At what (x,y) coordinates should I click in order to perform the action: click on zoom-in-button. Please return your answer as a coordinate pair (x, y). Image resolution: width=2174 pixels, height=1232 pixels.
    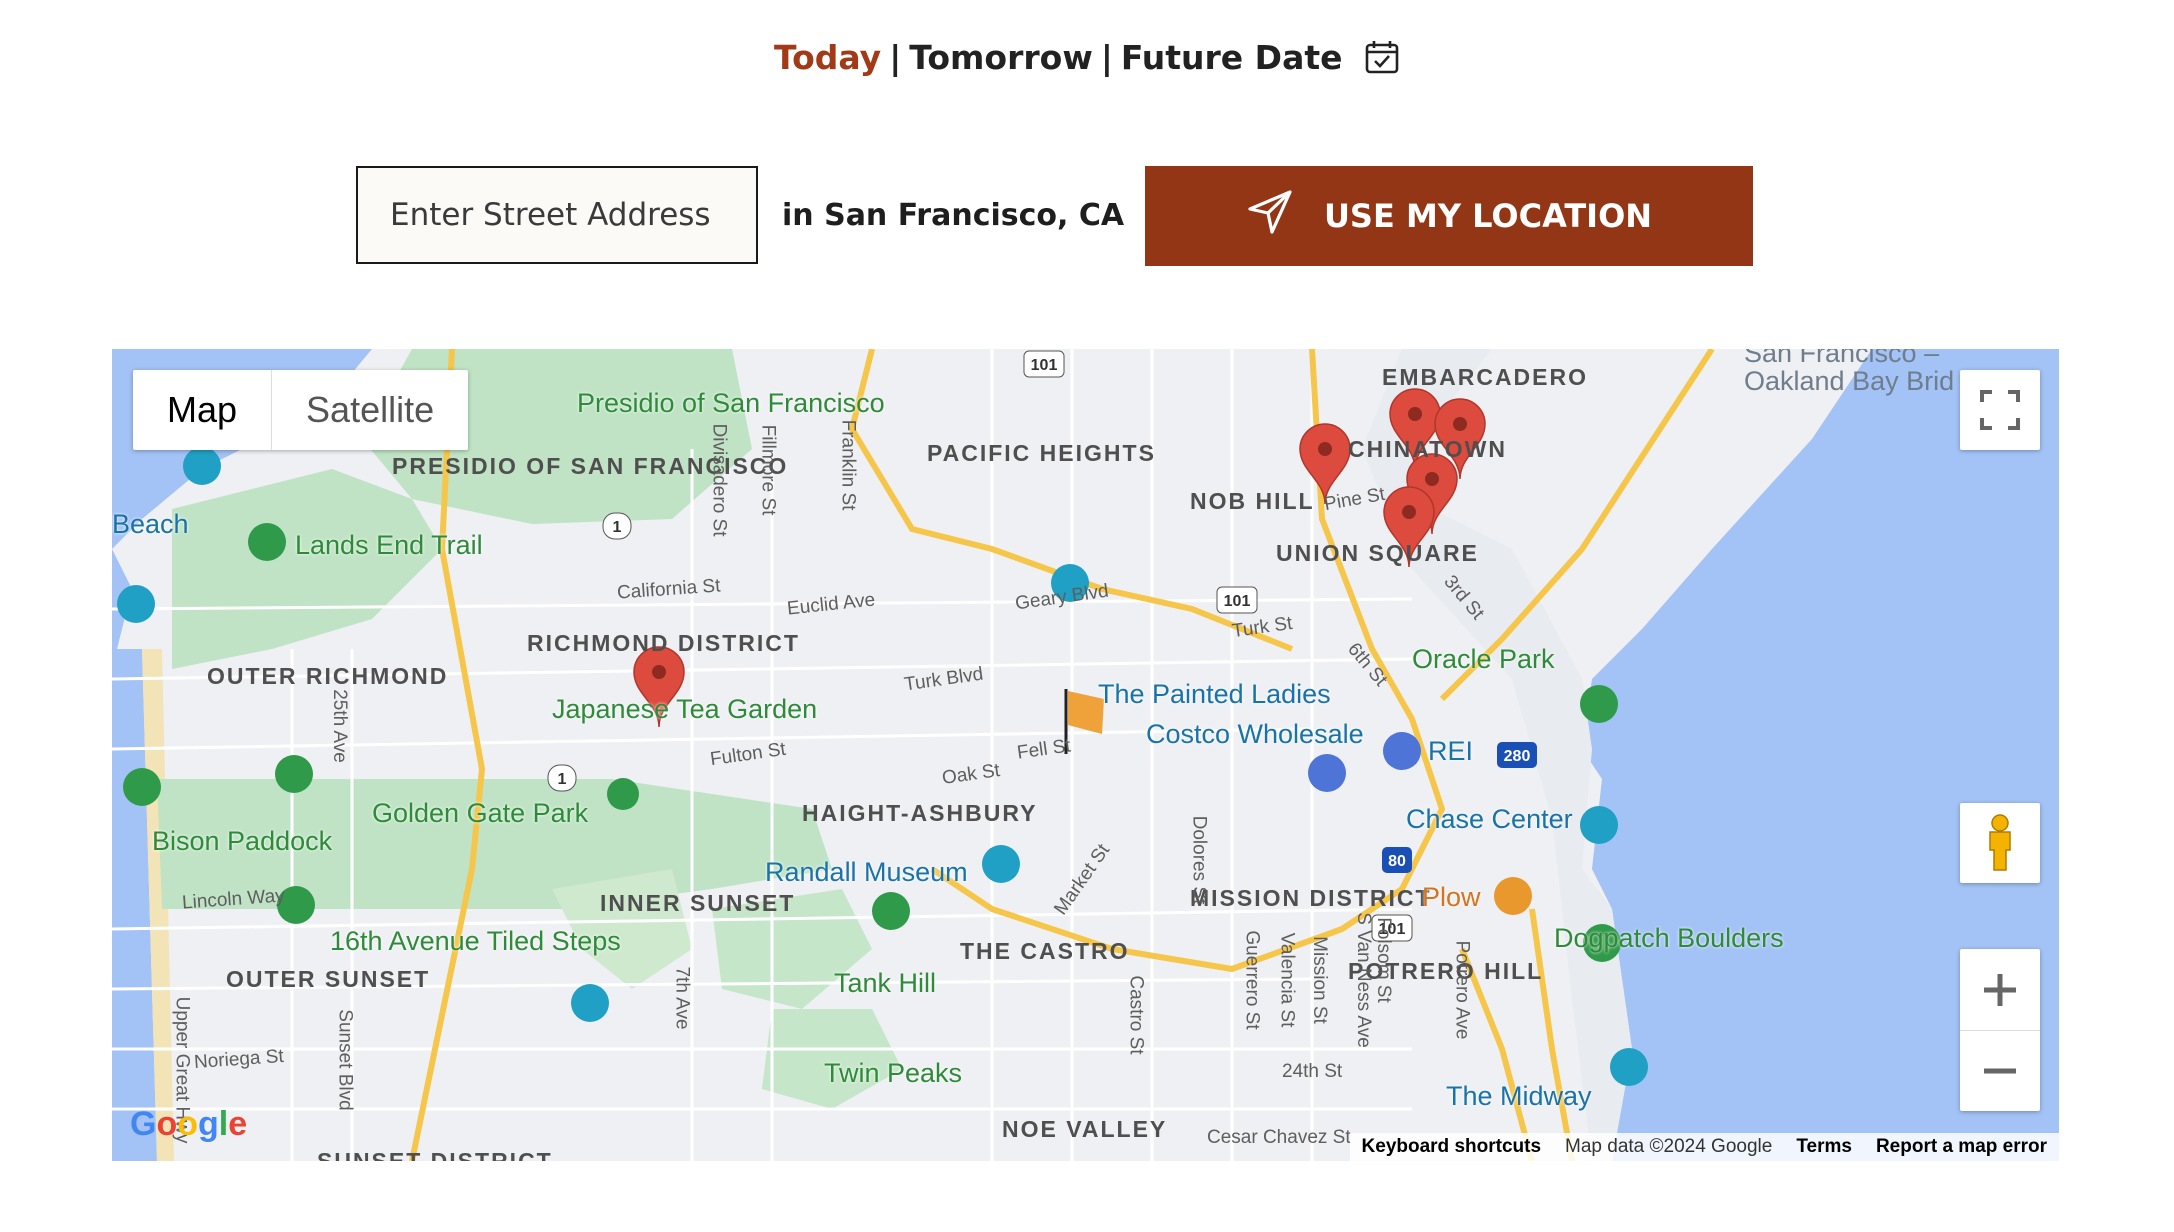
    Looking at the image, I should click on (2000, 990).